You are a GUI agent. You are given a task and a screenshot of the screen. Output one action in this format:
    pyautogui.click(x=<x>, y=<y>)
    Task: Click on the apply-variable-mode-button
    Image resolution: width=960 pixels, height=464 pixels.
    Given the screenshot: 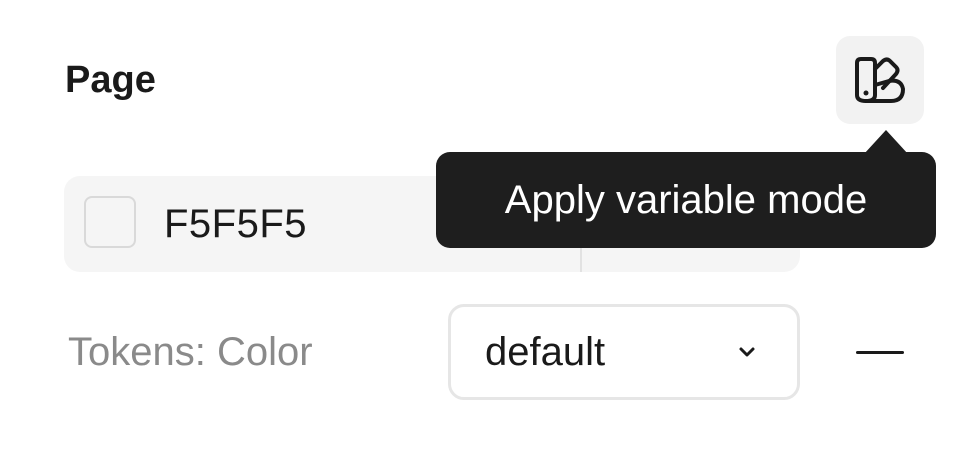 What is the action you would take?
    pyautogui.click(x=880, y=80)
    